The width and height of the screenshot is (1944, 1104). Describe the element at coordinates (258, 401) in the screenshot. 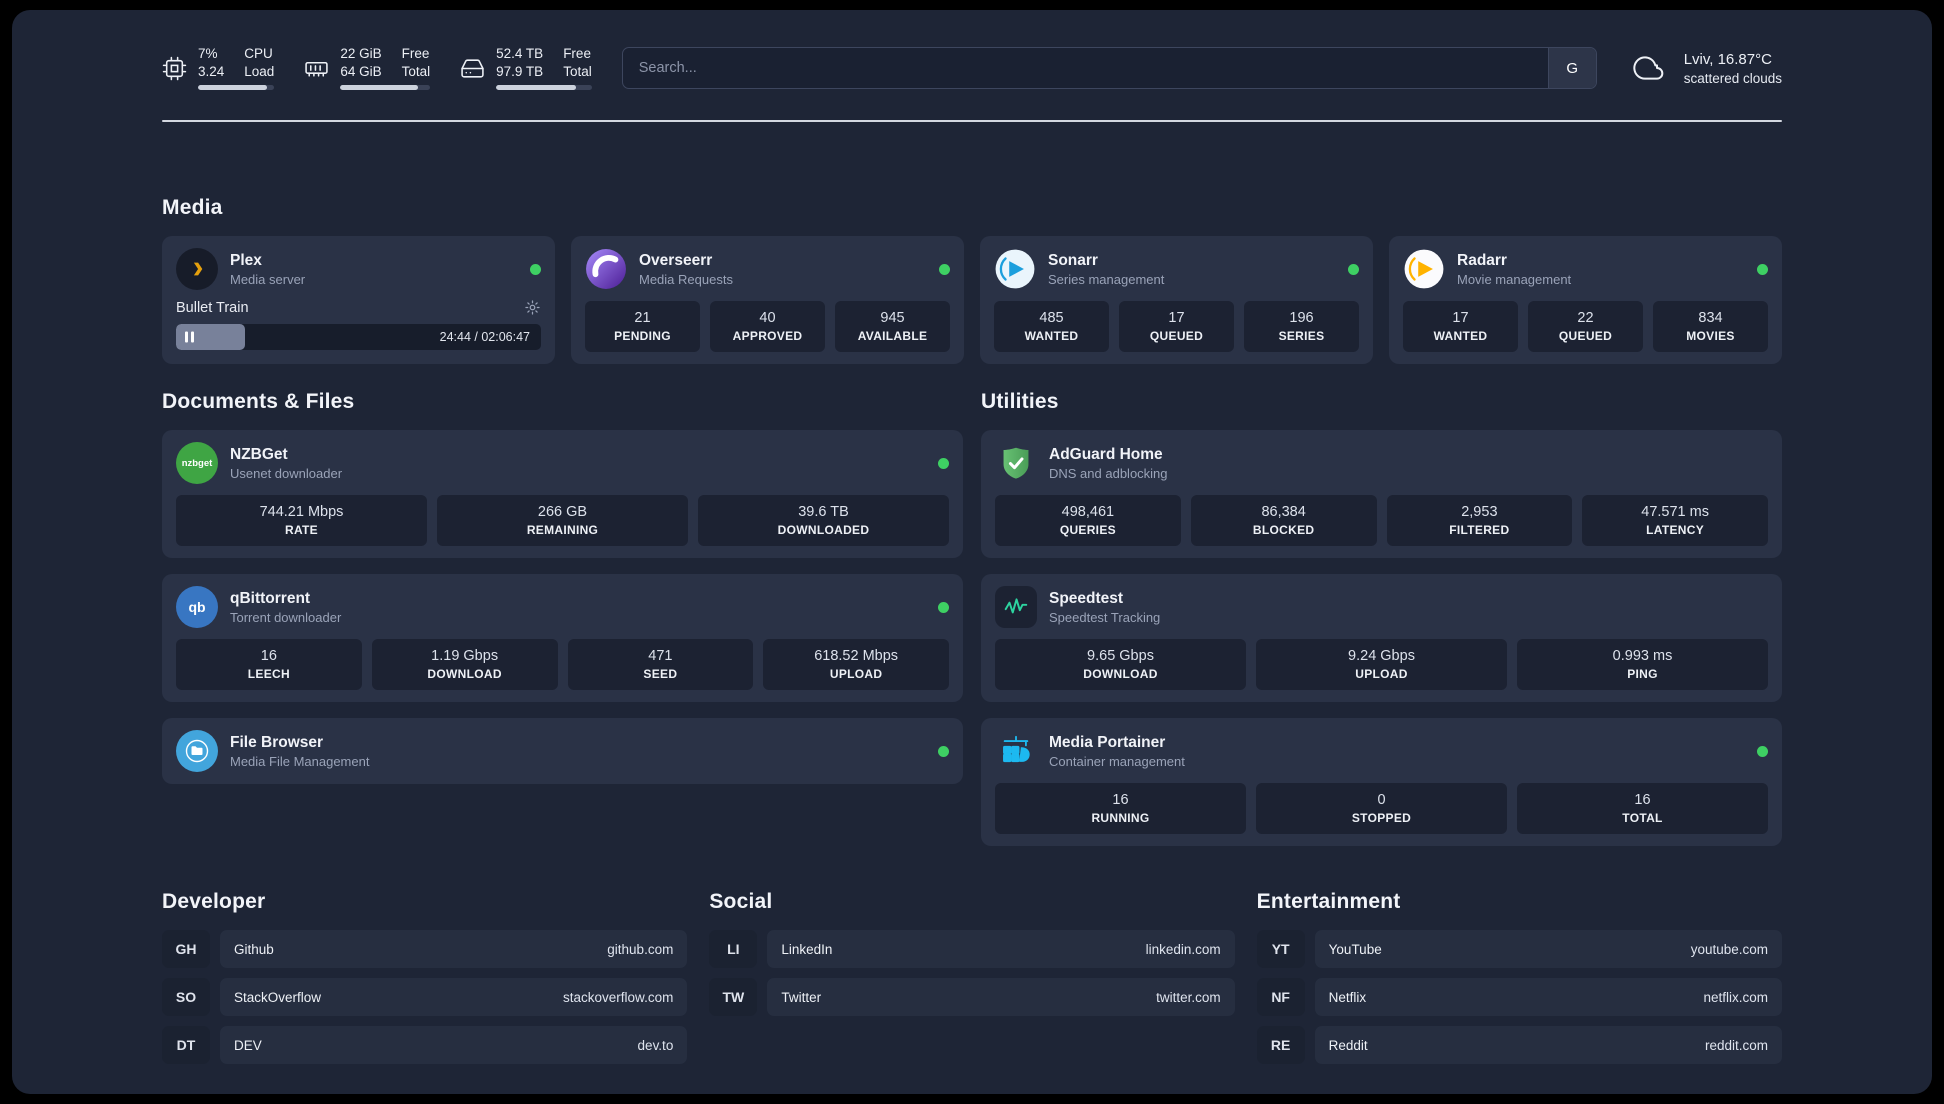

I see `section-title-documents: Documents & Files` at that location.